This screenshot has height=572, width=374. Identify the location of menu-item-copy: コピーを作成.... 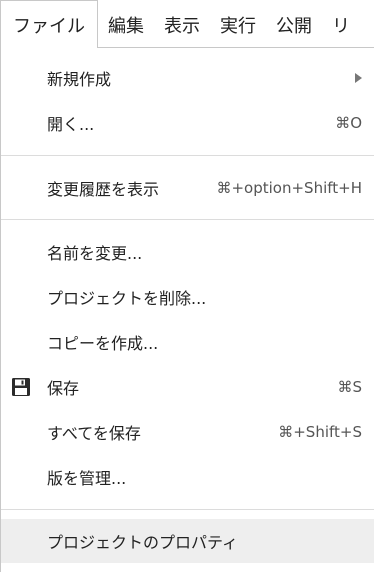
(187, 342).